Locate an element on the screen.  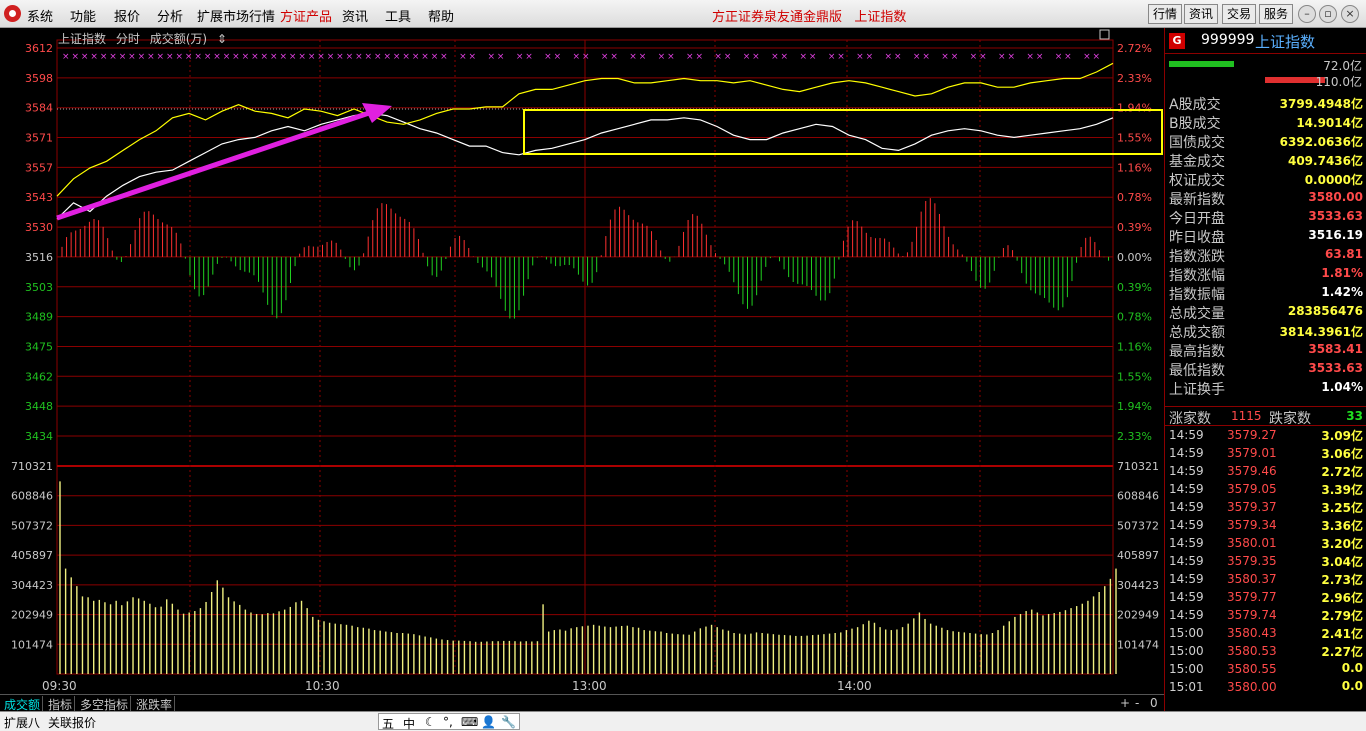
zoom-in-icon: + is located at coordinates (1125, 703).